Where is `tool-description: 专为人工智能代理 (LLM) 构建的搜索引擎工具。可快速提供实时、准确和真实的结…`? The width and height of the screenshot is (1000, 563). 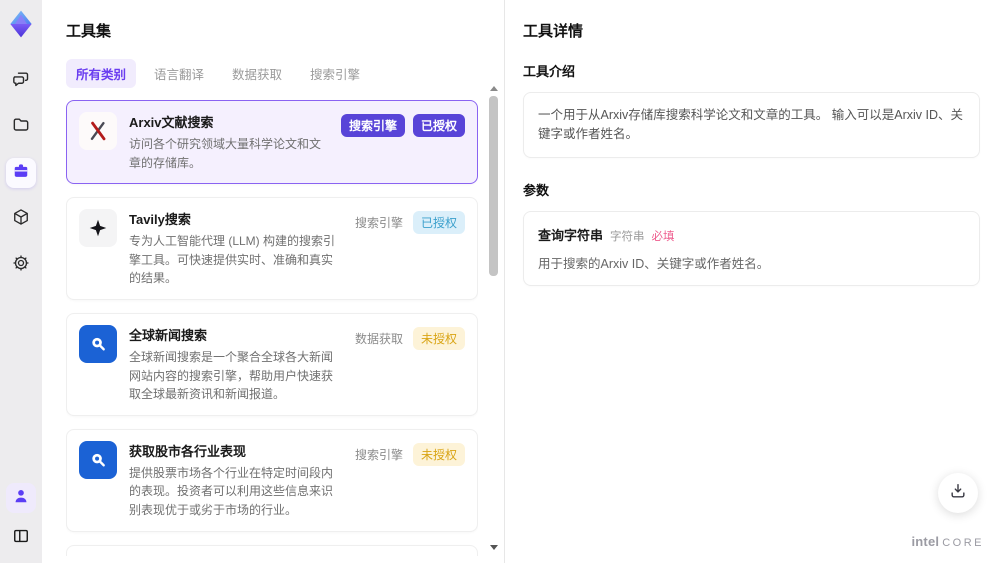
tool-description: 专为人工智能代理 (LLM) 构建的搜索引擎工具。可快速提供实时、准确和真实的结… is located at coordinates (232, 260).